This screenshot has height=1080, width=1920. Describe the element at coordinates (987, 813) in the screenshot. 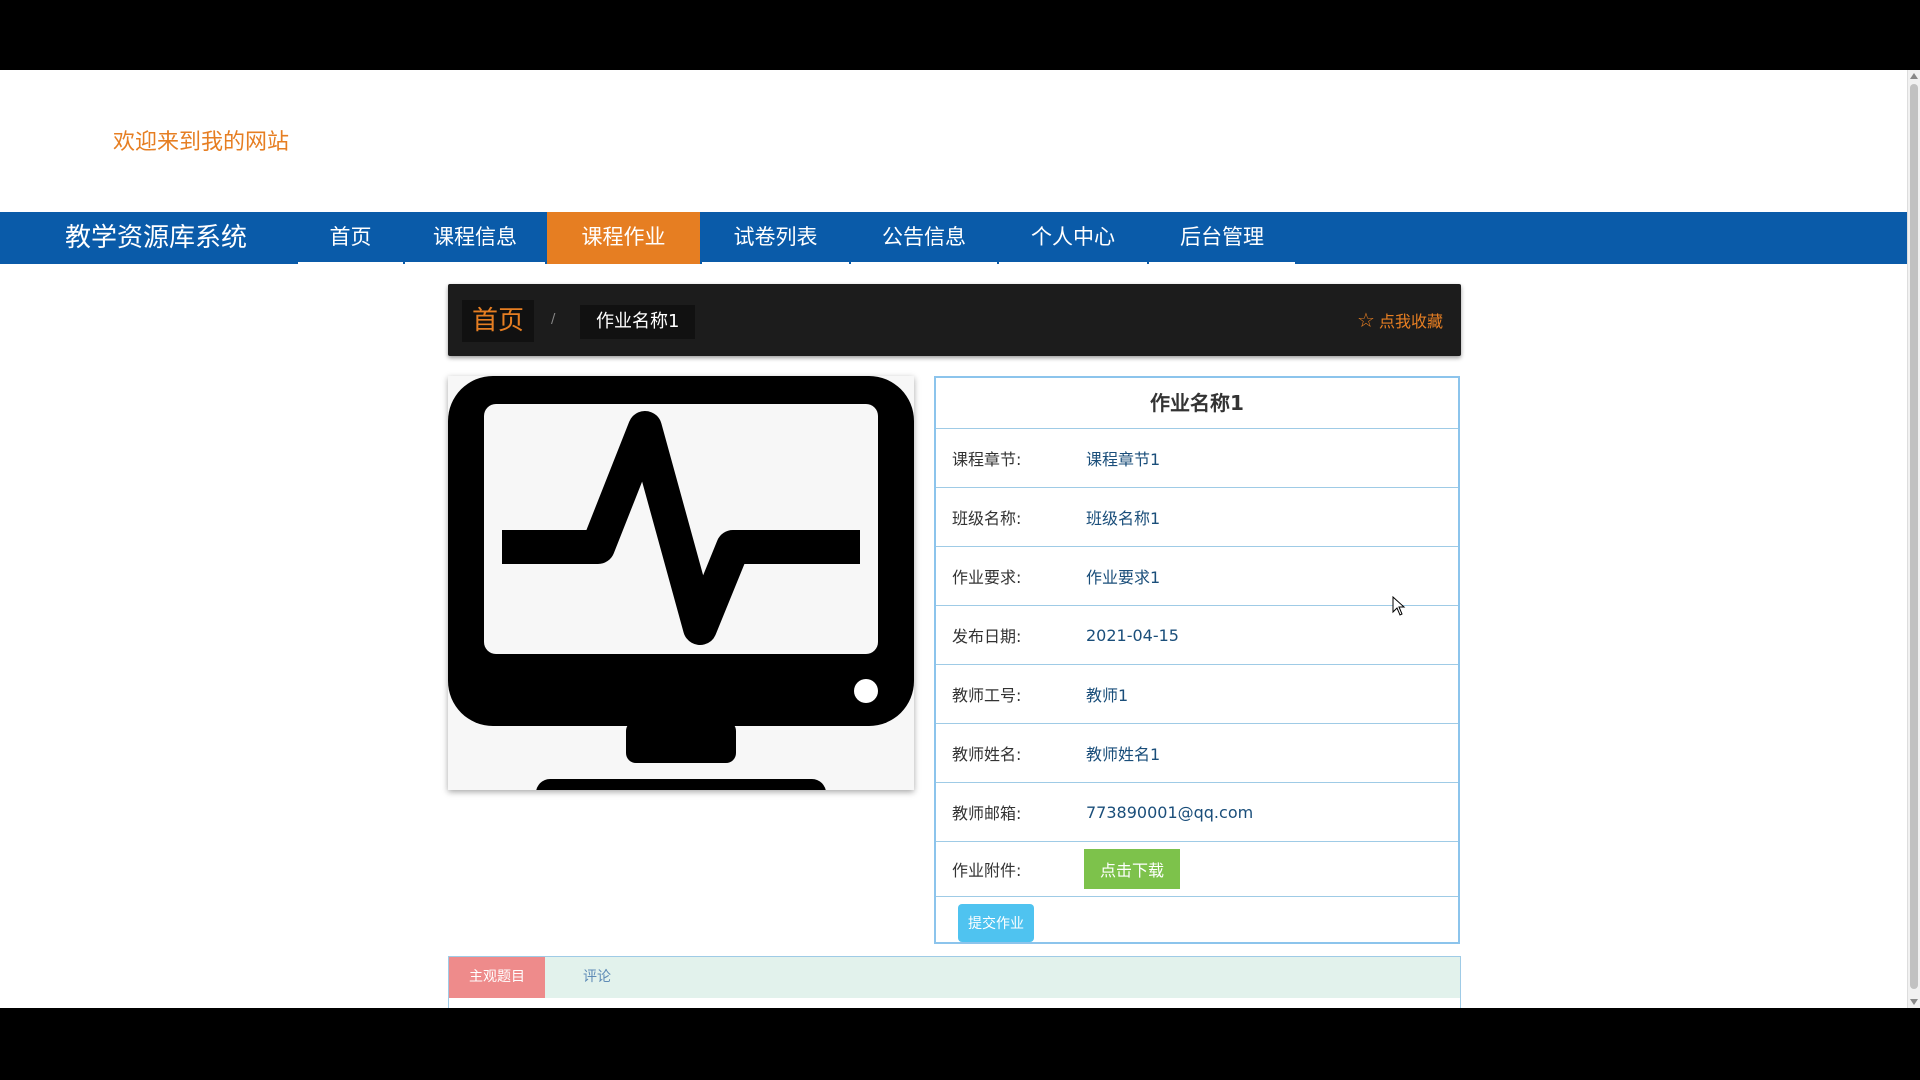

I see `detail-label: 教师邮箱:` at that location.